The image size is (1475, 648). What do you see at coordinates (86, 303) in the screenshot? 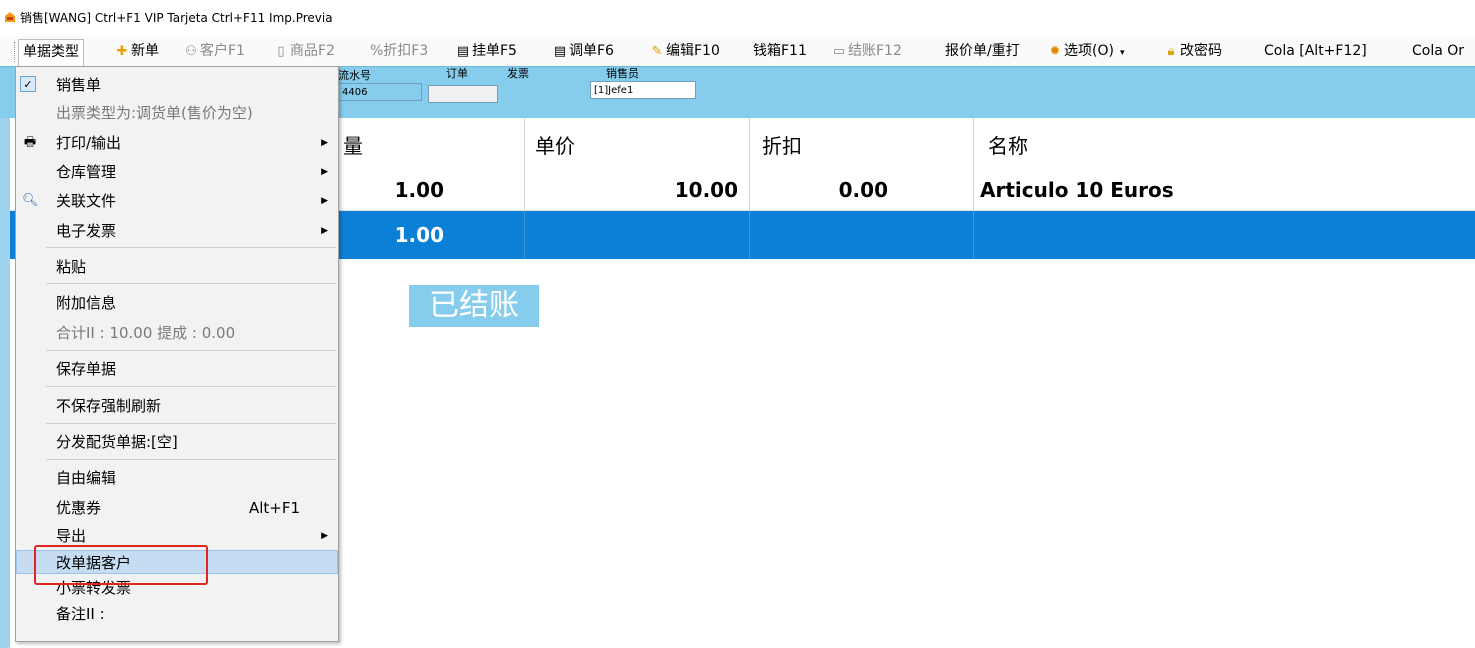
I see `menu-item-label: 附加信息` at bounding box center [86, 303].